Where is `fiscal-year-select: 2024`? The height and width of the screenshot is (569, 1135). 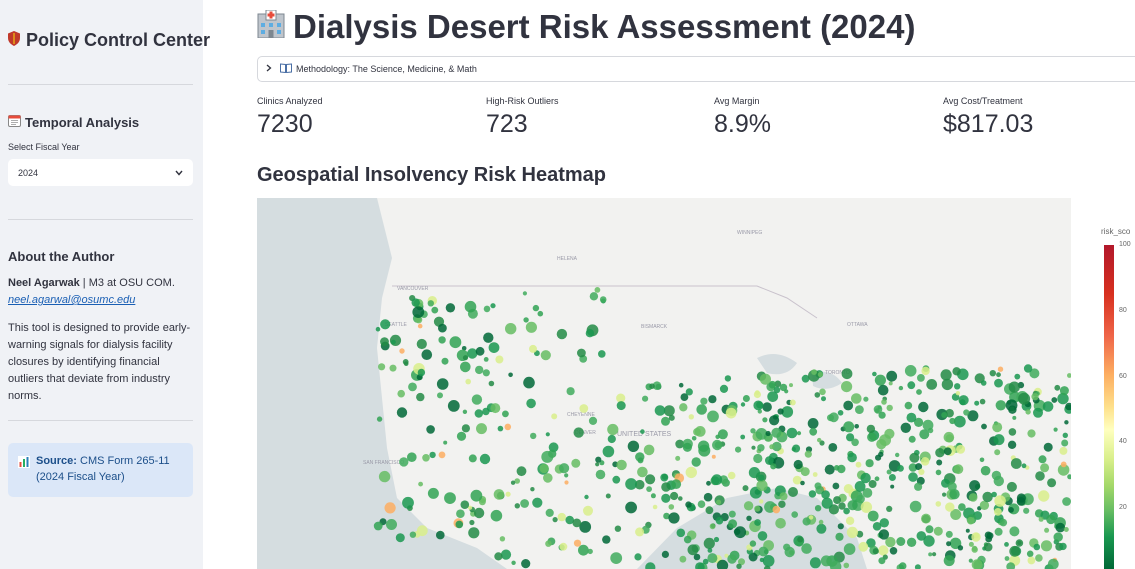
fiscal-year-select: 2024 is located at coordinates (100, 172).